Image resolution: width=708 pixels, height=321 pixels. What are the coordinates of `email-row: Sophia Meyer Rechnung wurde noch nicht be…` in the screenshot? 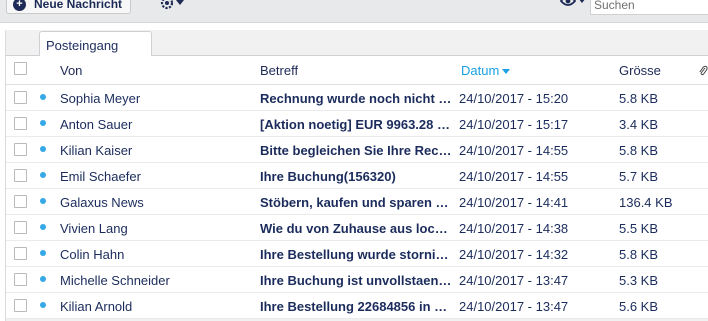 It's located at (357, 98).